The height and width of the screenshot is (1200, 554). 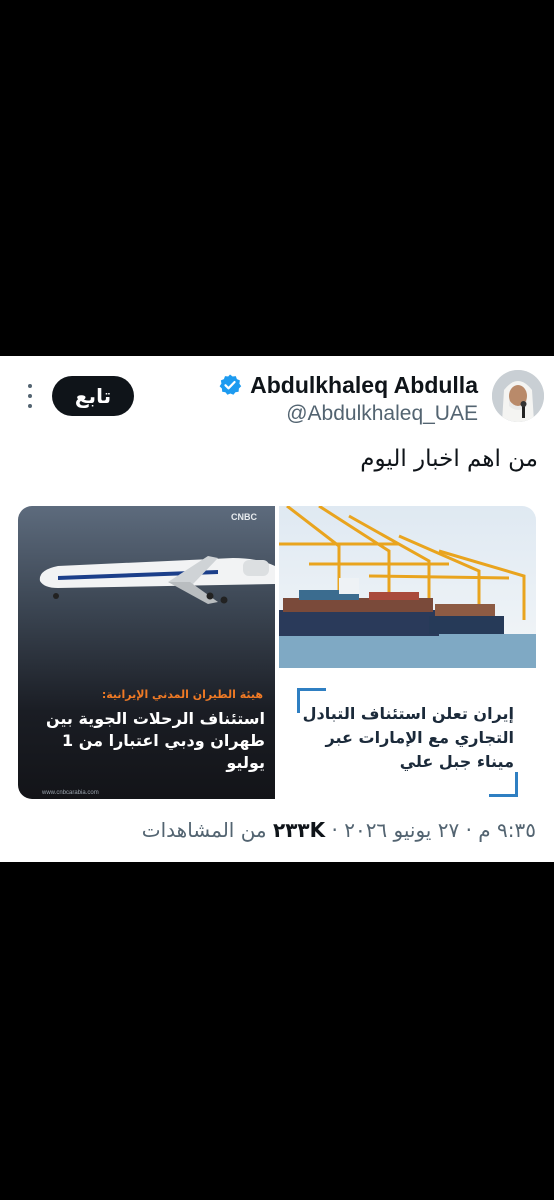 What do you see at coordinates (518, 396) in the screenshot?
I see `avatar` at bounding box center [518, 396].